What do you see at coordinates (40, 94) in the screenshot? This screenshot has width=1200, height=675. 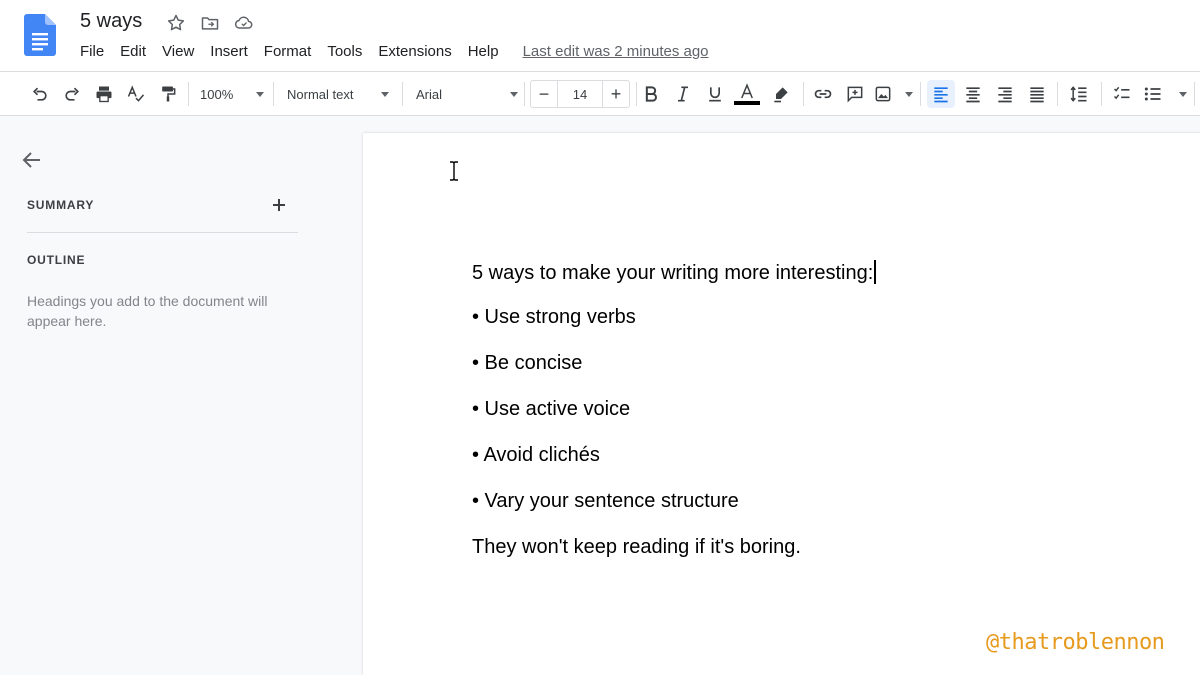 I see `undo-icon` at bounding box center [40, 94].